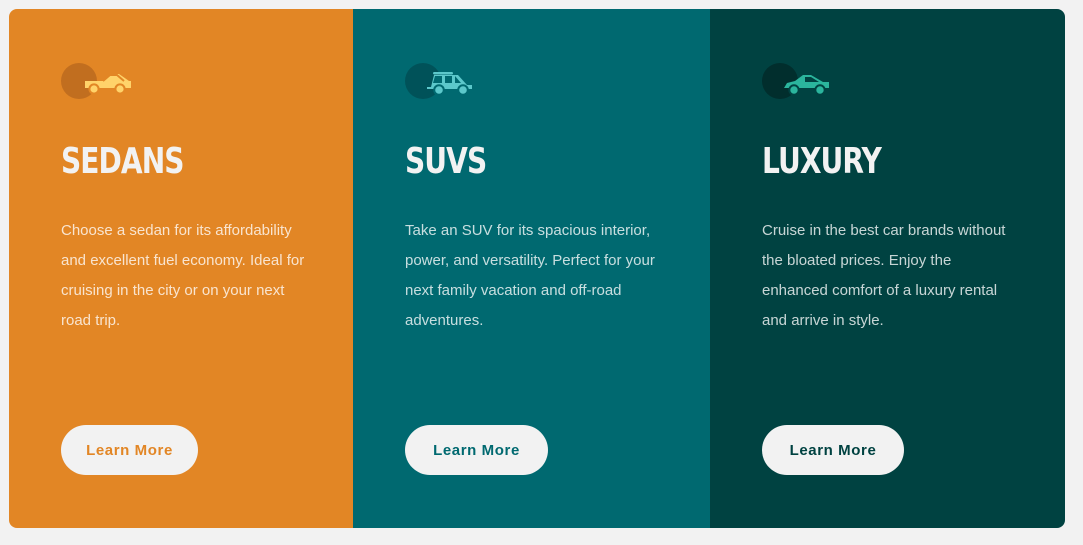 The image size is (1083, 545). I want to click on luxury-learn-more-button: Learn More, so click(833, 450).